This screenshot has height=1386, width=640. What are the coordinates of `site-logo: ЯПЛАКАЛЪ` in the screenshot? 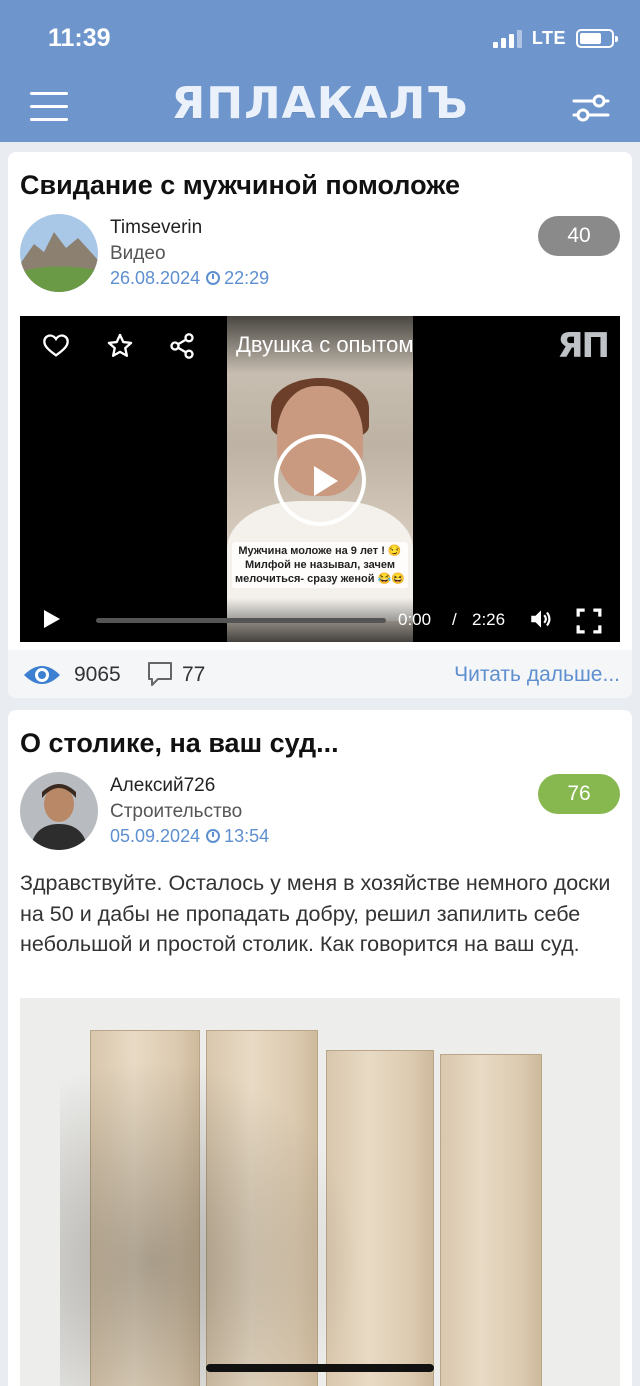 It's located at (320, 103).